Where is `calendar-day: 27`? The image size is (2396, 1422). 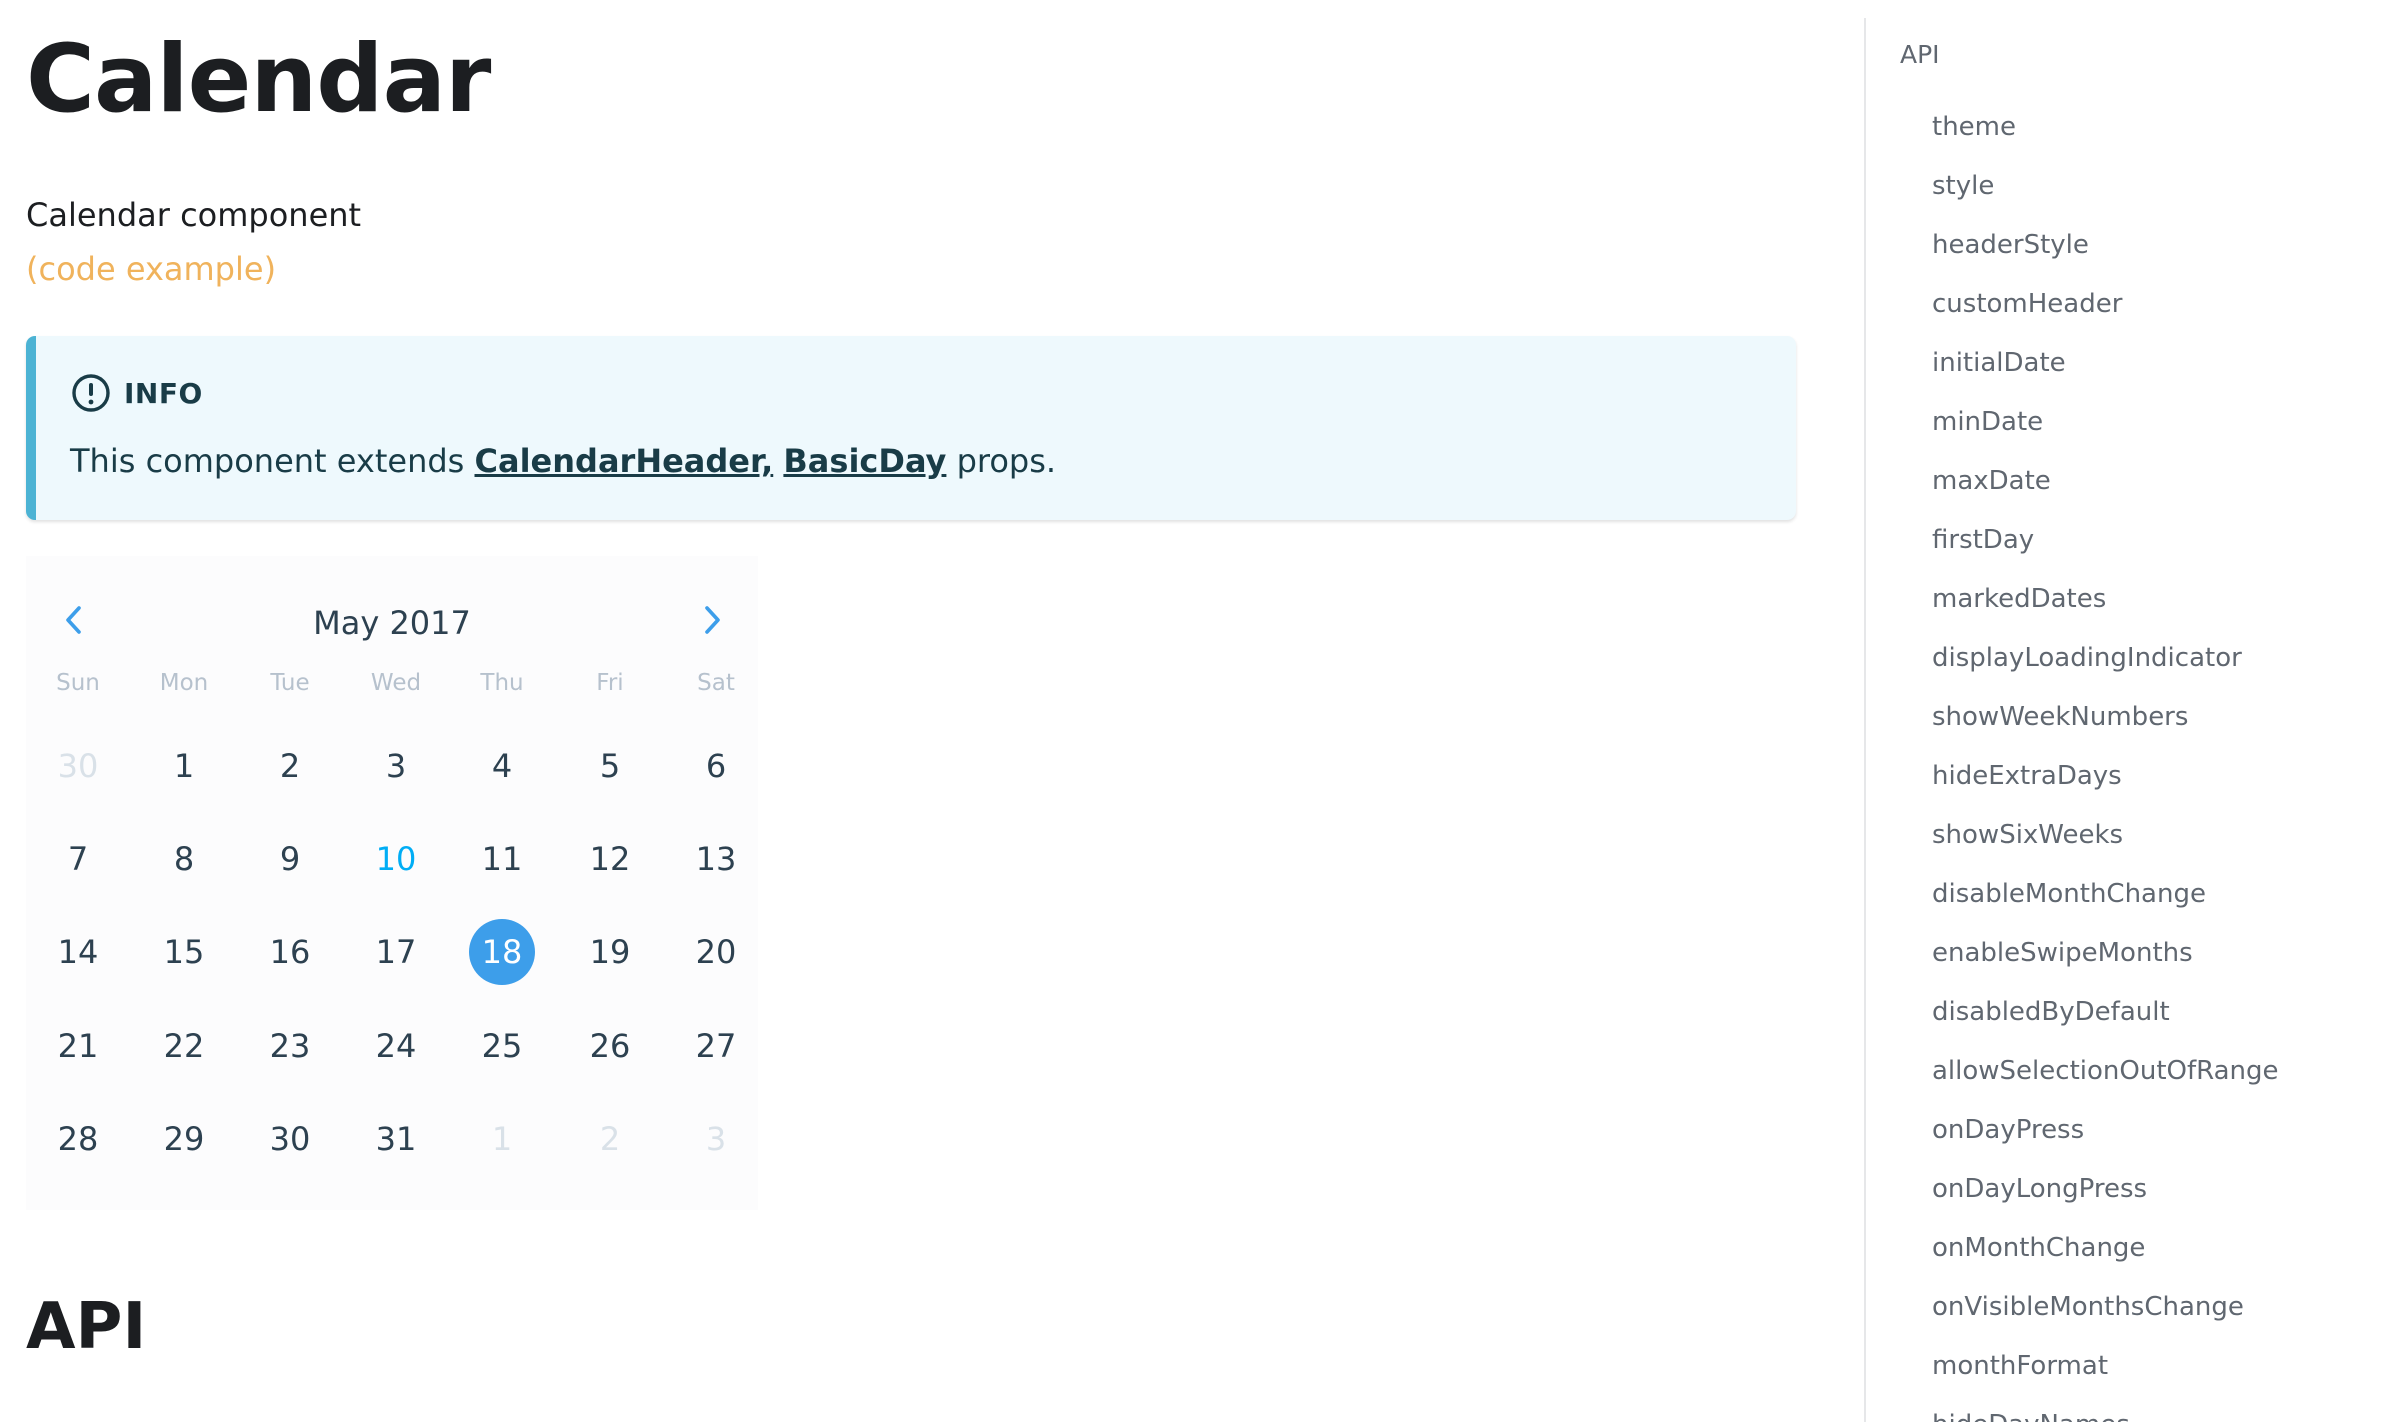
calendar-day: 27 is located at coordinates (716, 1046).